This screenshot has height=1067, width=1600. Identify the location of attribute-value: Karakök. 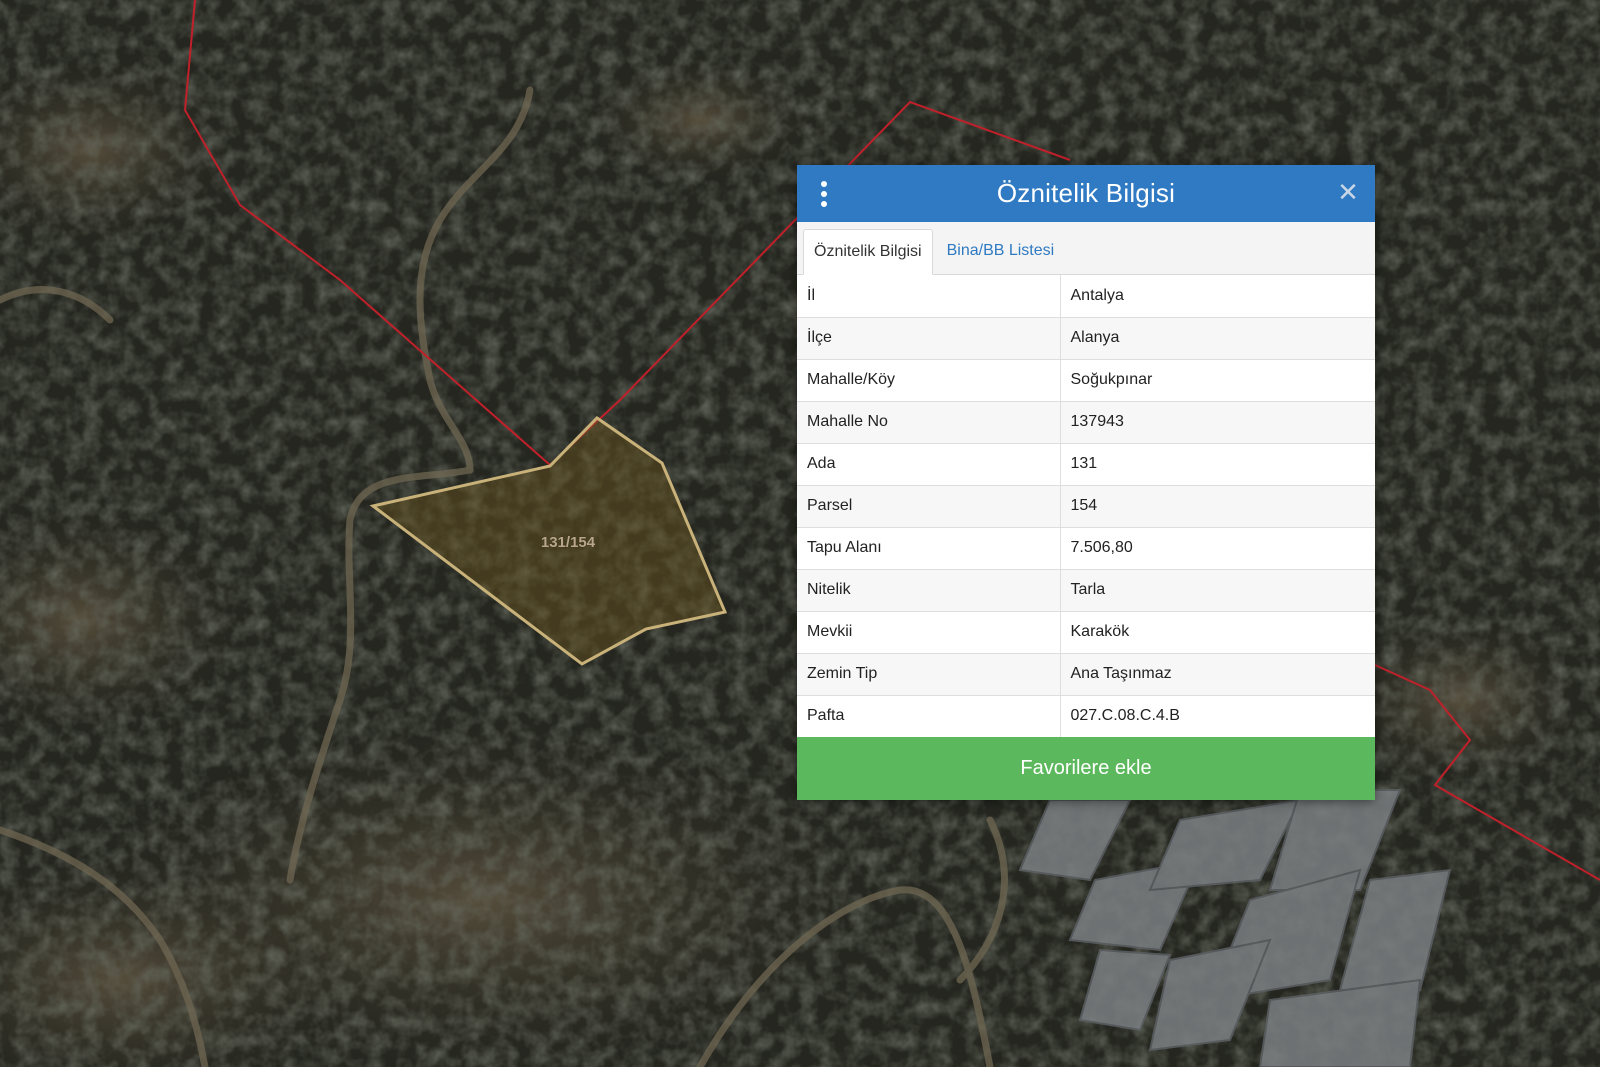
(1217, 632).